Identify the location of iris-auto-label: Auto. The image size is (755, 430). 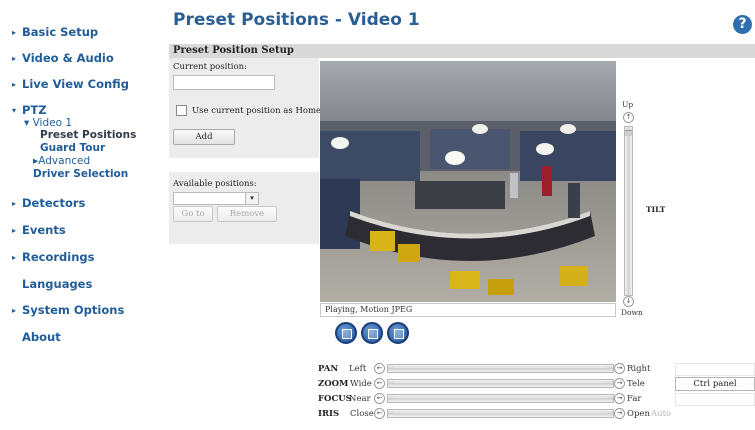
(661, 414).